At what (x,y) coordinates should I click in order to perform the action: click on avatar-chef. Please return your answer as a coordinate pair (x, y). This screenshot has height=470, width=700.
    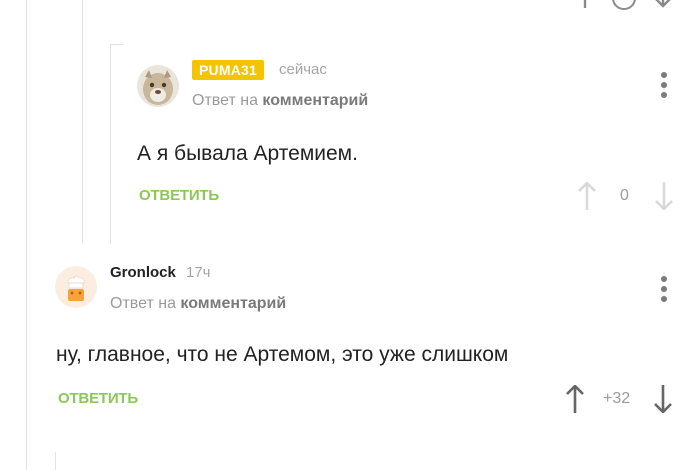
    Looking at the image, I should click on (76, 287).